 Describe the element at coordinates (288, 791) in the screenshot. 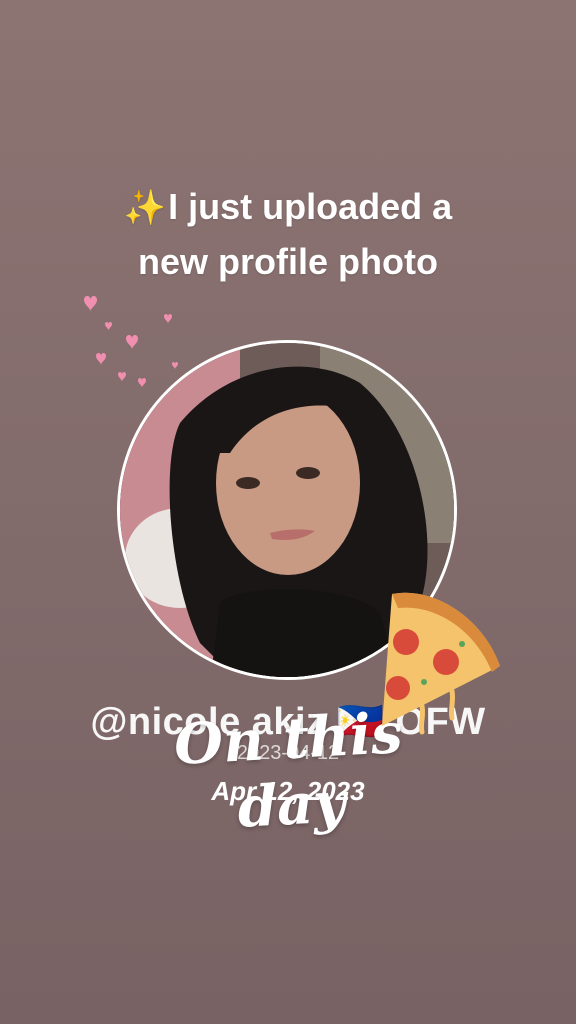

I see `sticker-date: Apr 12, 2023` at that location.